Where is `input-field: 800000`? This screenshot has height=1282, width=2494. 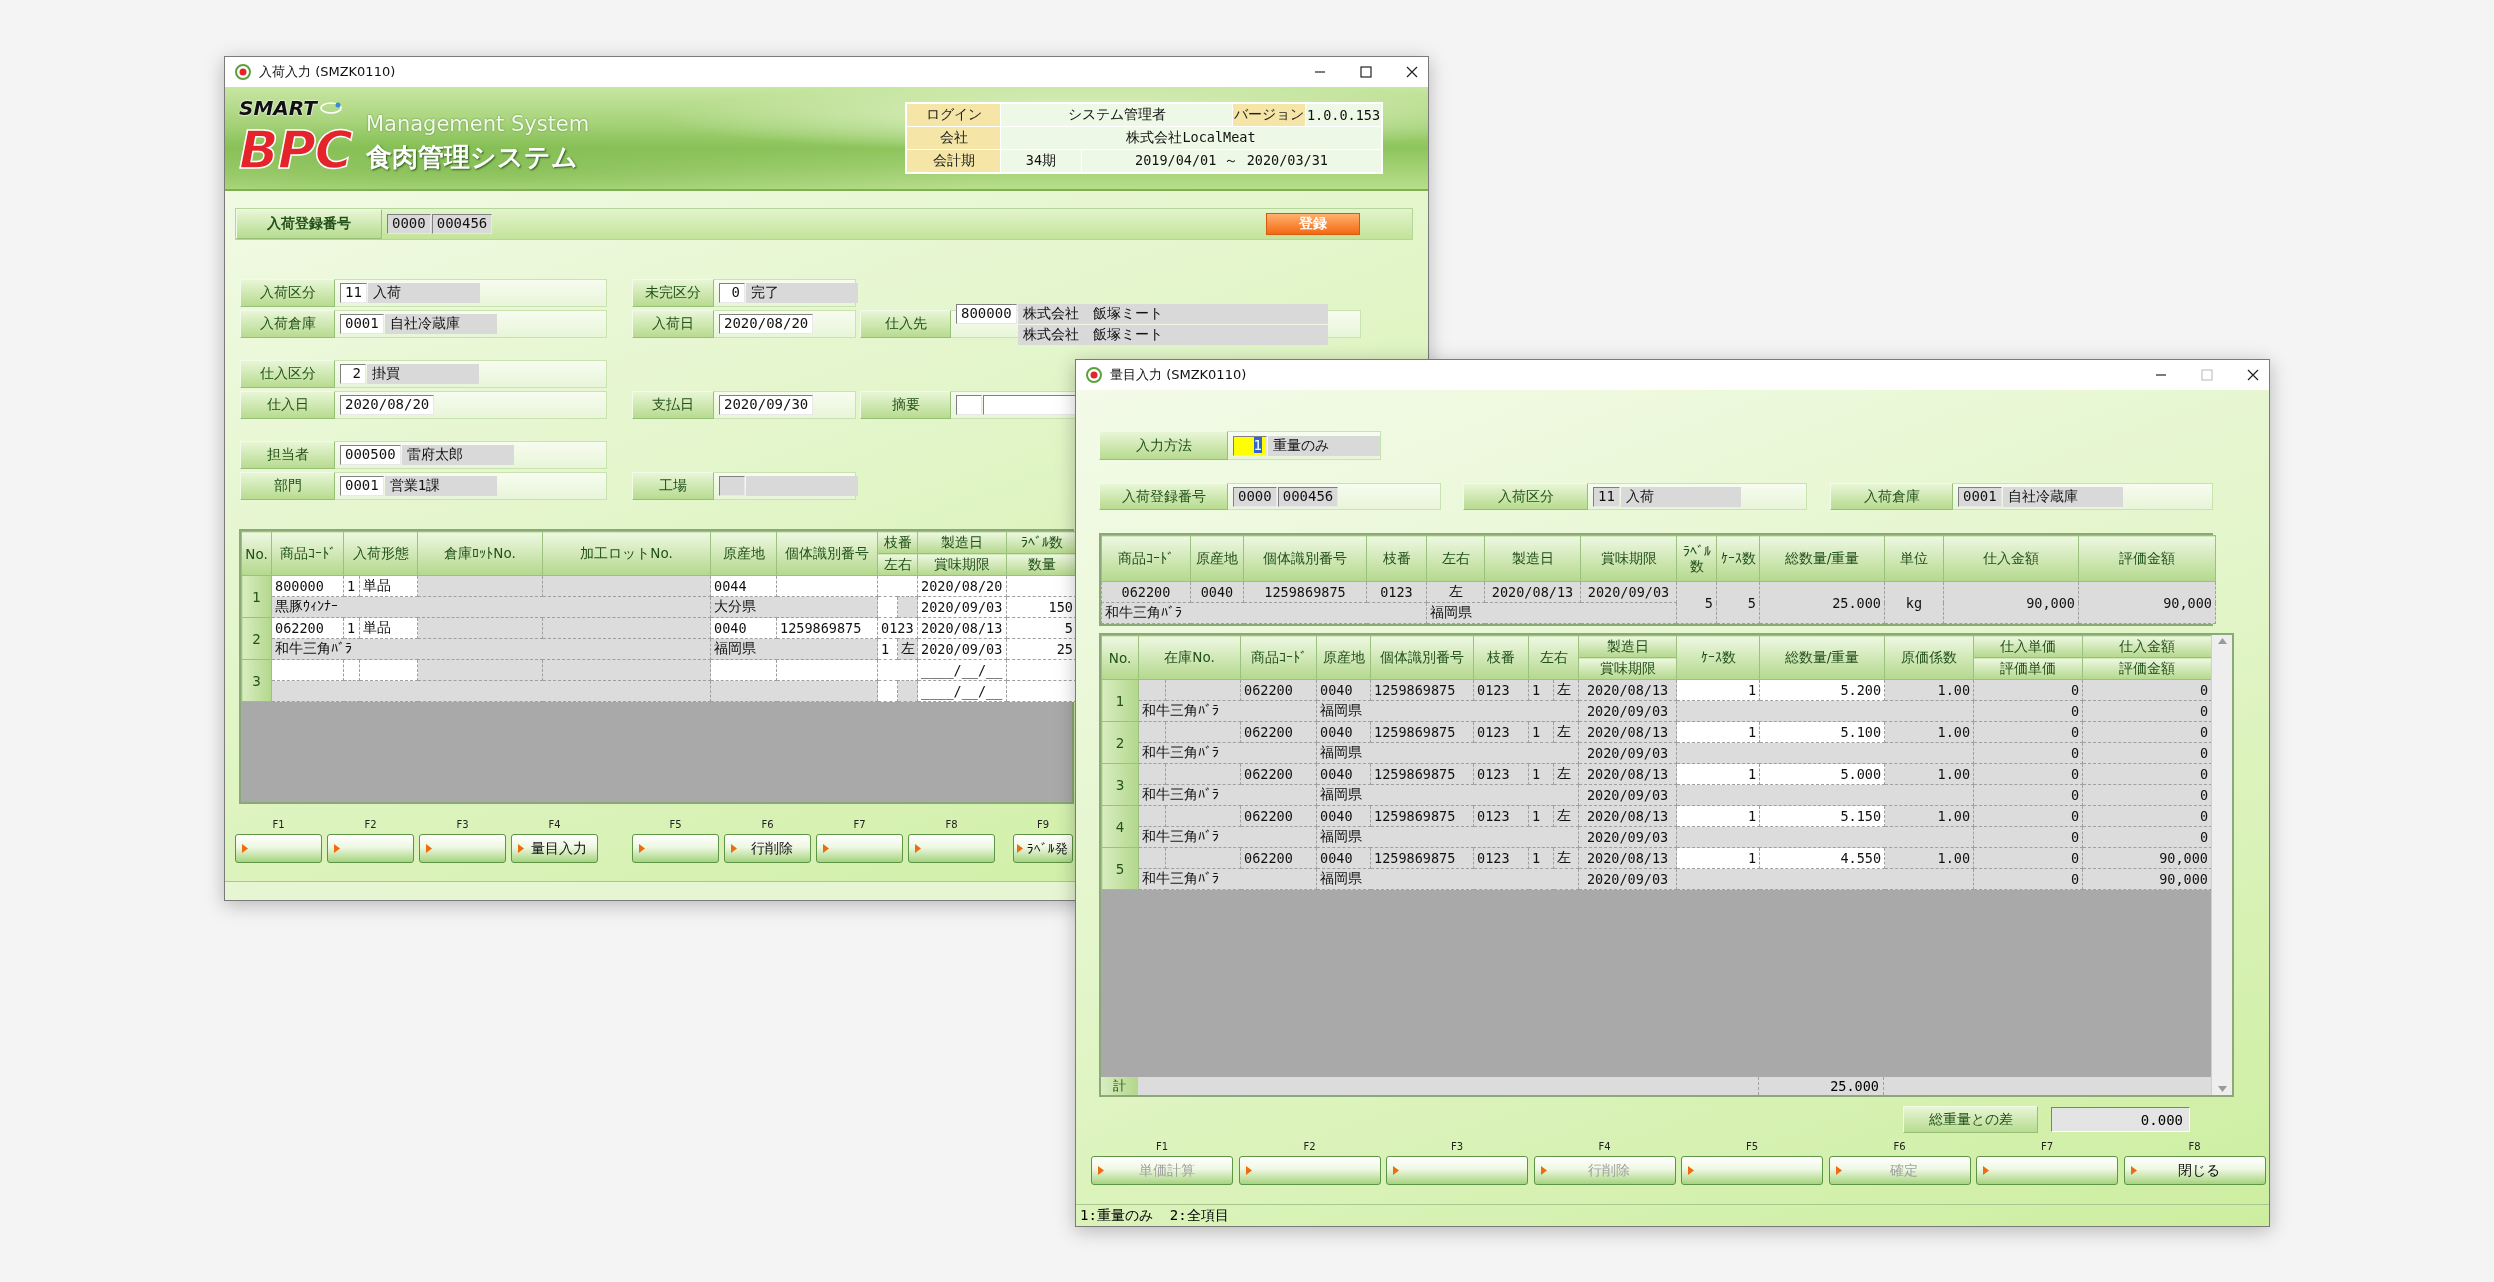 input-field: 800000 is located at coordinates (986, 313).